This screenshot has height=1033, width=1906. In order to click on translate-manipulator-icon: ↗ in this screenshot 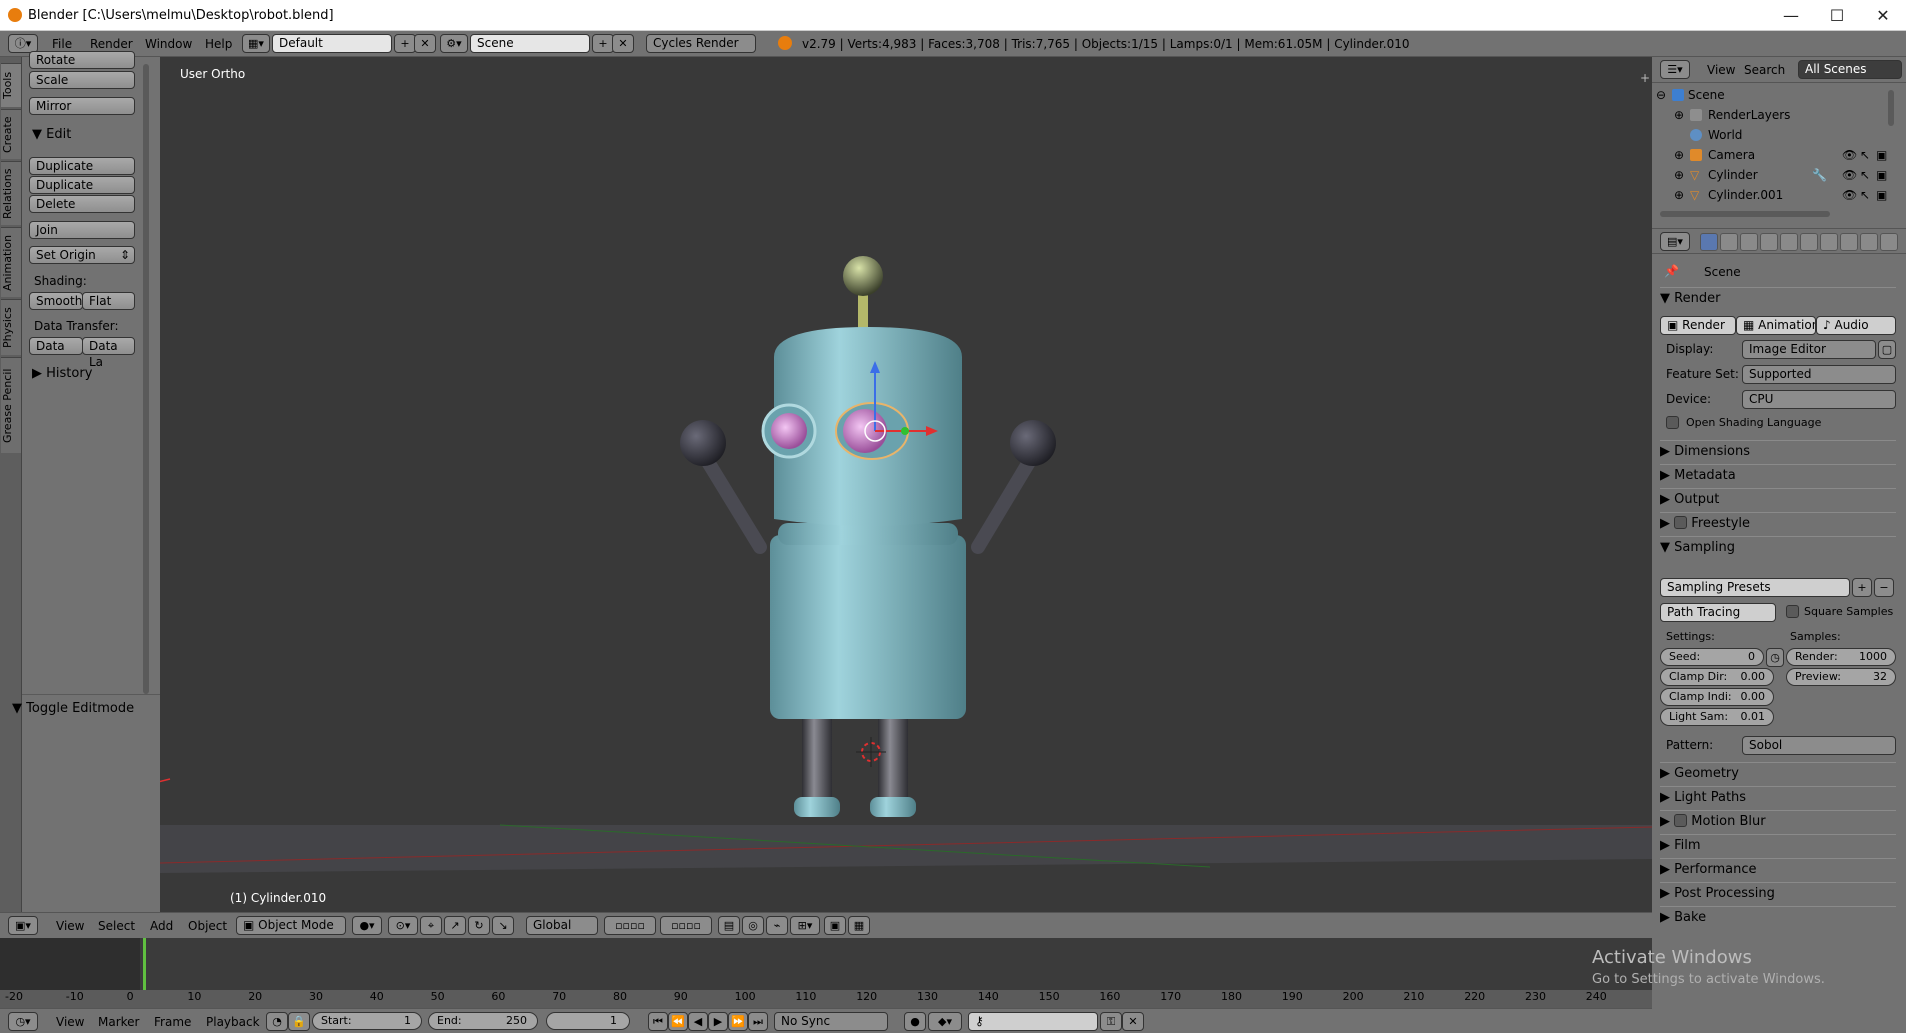, I will do `click(455, 925)`.